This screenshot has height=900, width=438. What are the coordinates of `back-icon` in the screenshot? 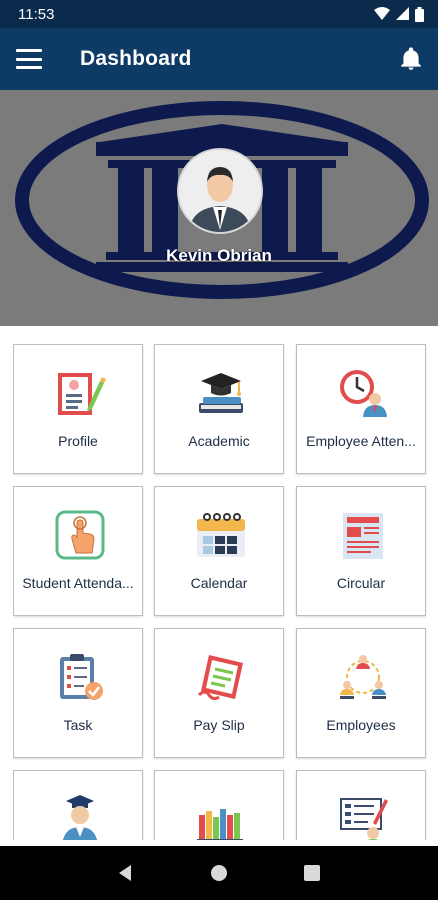 It's located at (126, 873).